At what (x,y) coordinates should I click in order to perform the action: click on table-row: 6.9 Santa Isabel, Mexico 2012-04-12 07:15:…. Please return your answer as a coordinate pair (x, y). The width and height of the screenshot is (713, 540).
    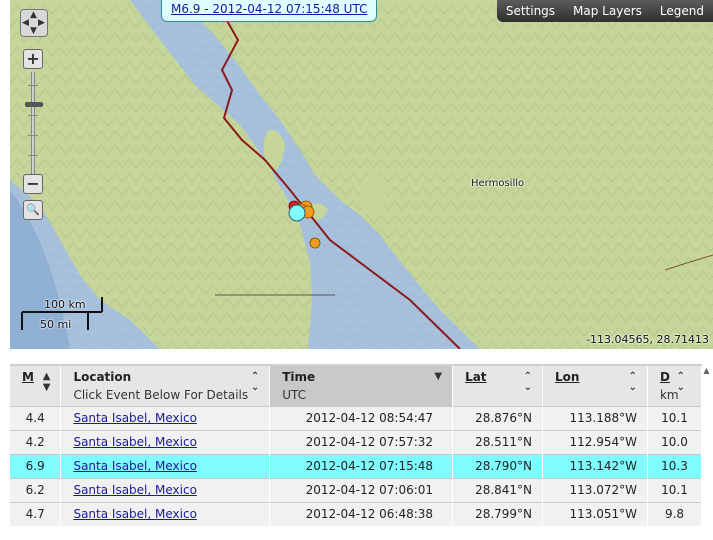
    Looking at the image, I should click on (356, 465).